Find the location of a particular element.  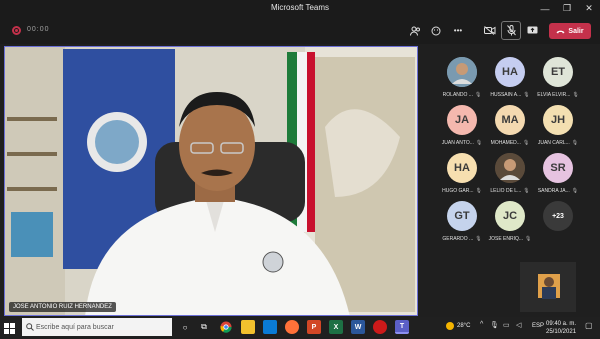

participant-tile: ET ELVIA ELVIR... 🎙 is located at coordinates (558, 77).